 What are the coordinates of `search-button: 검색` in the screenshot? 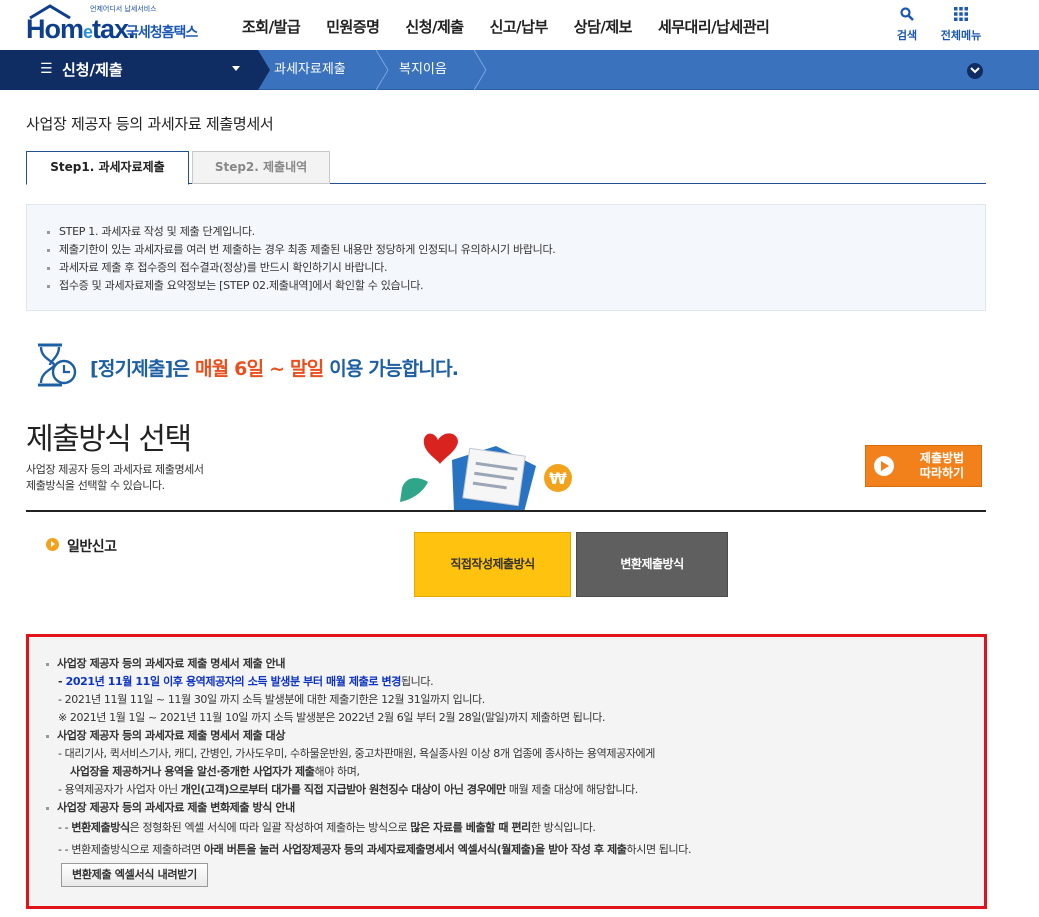 It's located at (907, 24).